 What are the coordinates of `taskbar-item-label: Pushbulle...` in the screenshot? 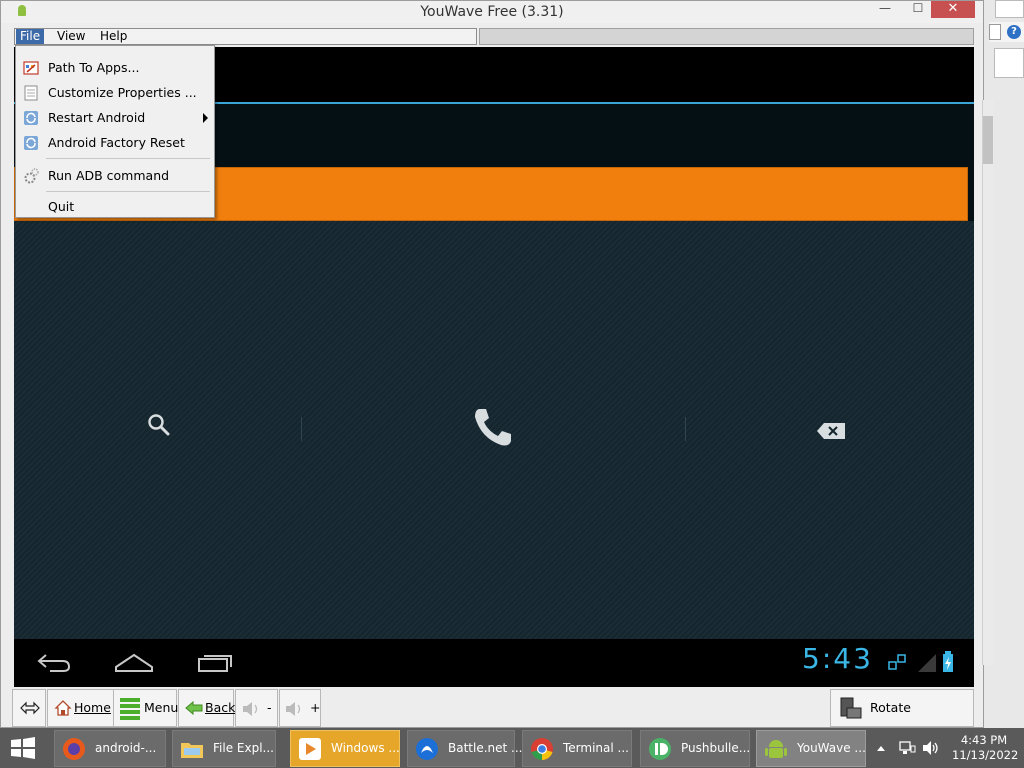 It's located at (716, 748).